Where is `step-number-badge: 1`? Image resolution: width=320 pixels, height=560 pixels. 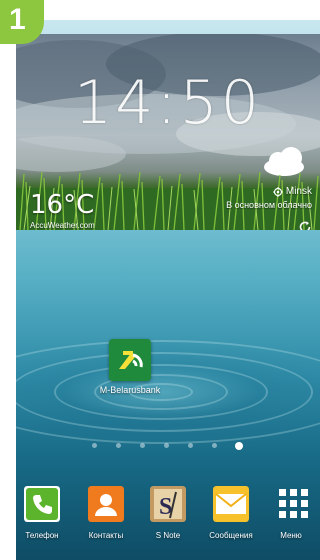 step-number-badge: 1 is located at coordinates (22, 22).